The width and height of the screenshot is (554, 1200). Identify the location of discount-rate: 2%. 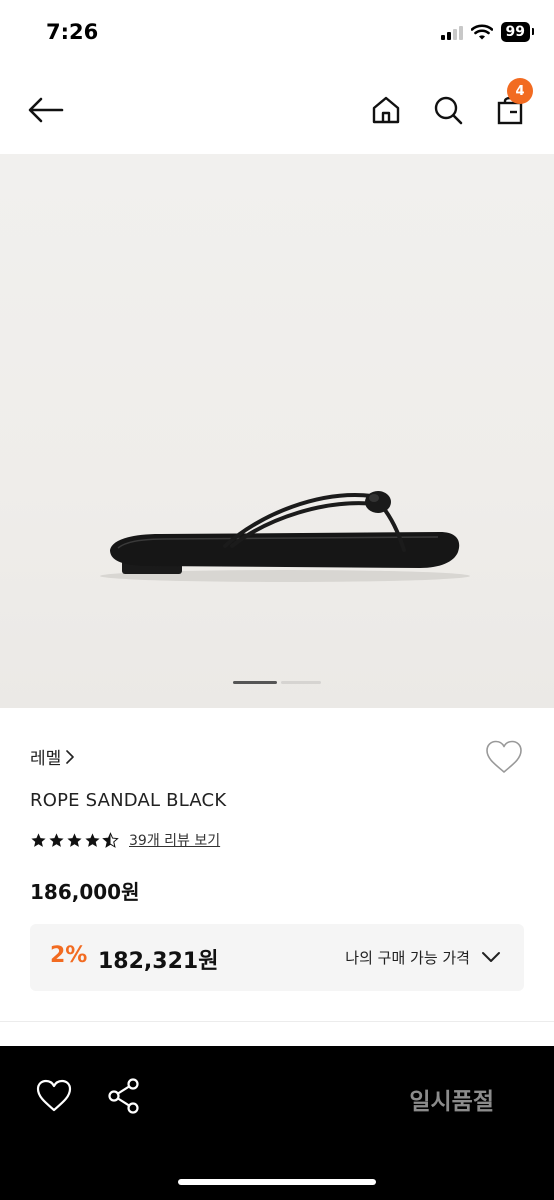
(69, 955).